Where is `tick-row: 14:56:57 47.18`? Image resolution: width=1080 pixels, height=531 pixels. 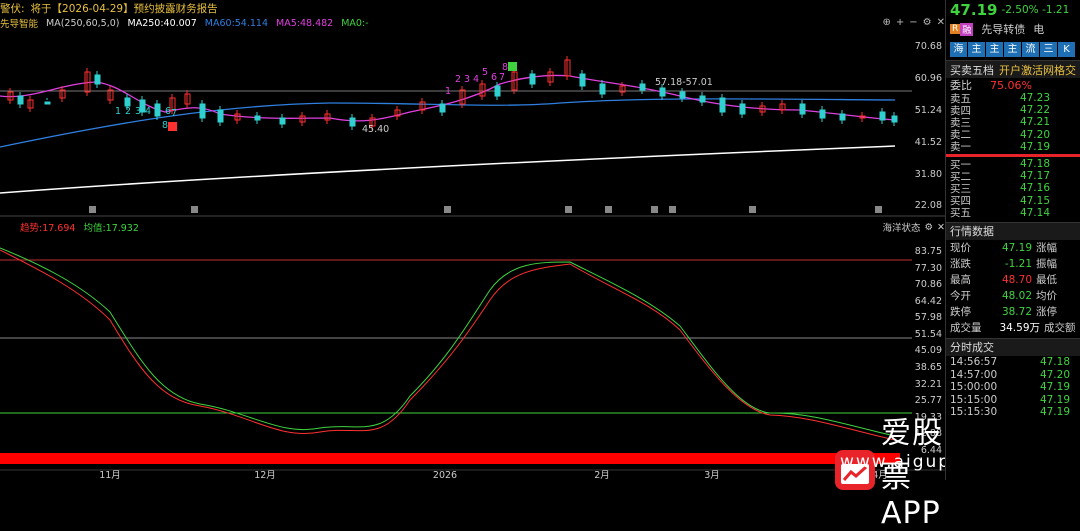
tick-row: 14:56:57 47.18 is located at coordinates (1013, 362).